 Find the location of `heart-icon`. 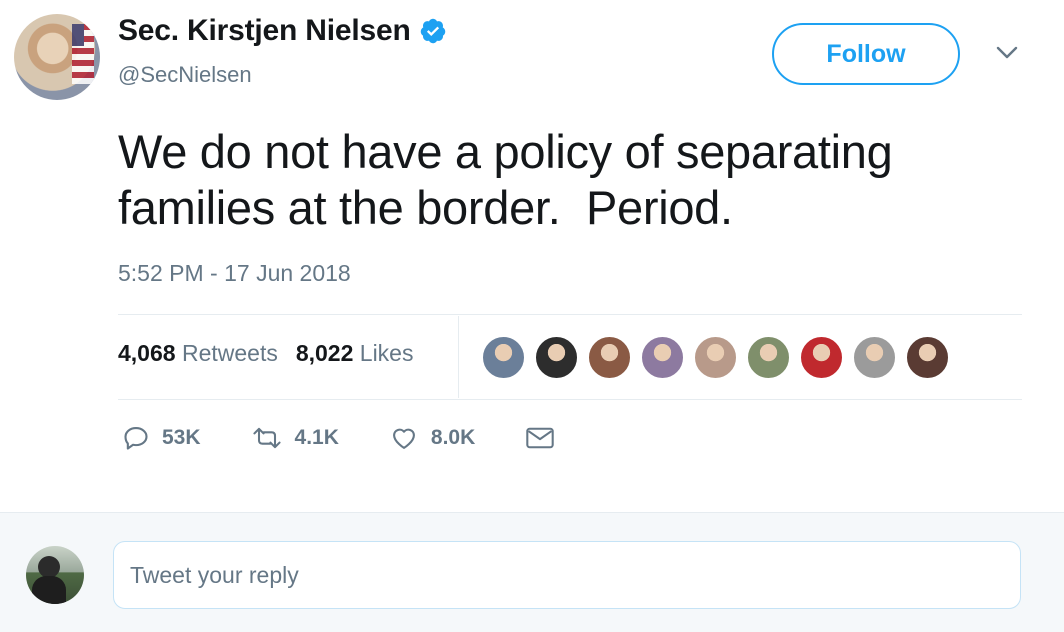

heart-icon is located at coordinates (403, 438).